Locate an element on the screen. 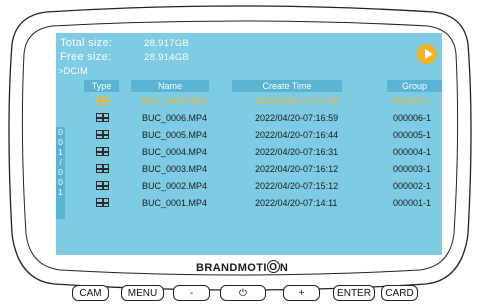 This screenshot has width=480, height=307. brand-text-prefix: BRANDMOTI is located at coordinates (231, 268).